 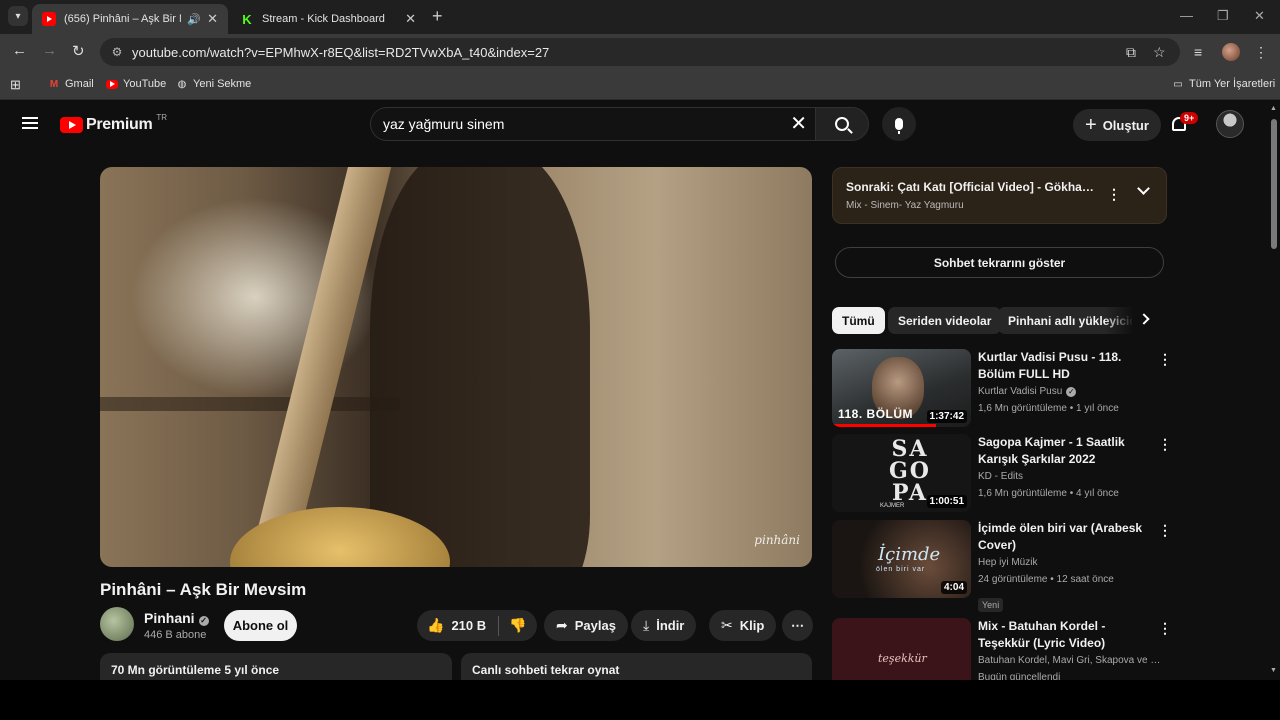 What do you see at coordinates (49, 50) in the screenshot?
I see `forward-icon: →` at bounding box center [49, 50].